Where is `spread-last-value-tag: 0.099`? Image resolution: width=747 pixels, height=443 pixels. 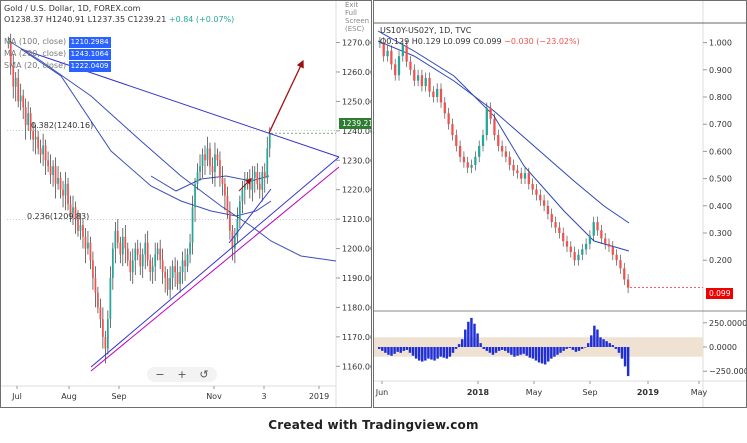
spread-last-value-tag: 0.099 is located at coordinates (720, 293).